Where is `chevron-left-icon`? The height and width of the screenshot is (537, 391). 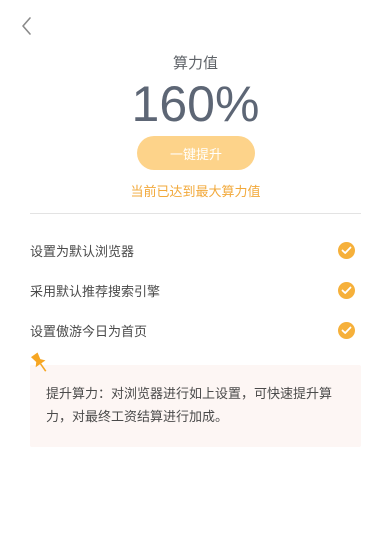 chevron-left-icon is located at coordinates (26, 26).